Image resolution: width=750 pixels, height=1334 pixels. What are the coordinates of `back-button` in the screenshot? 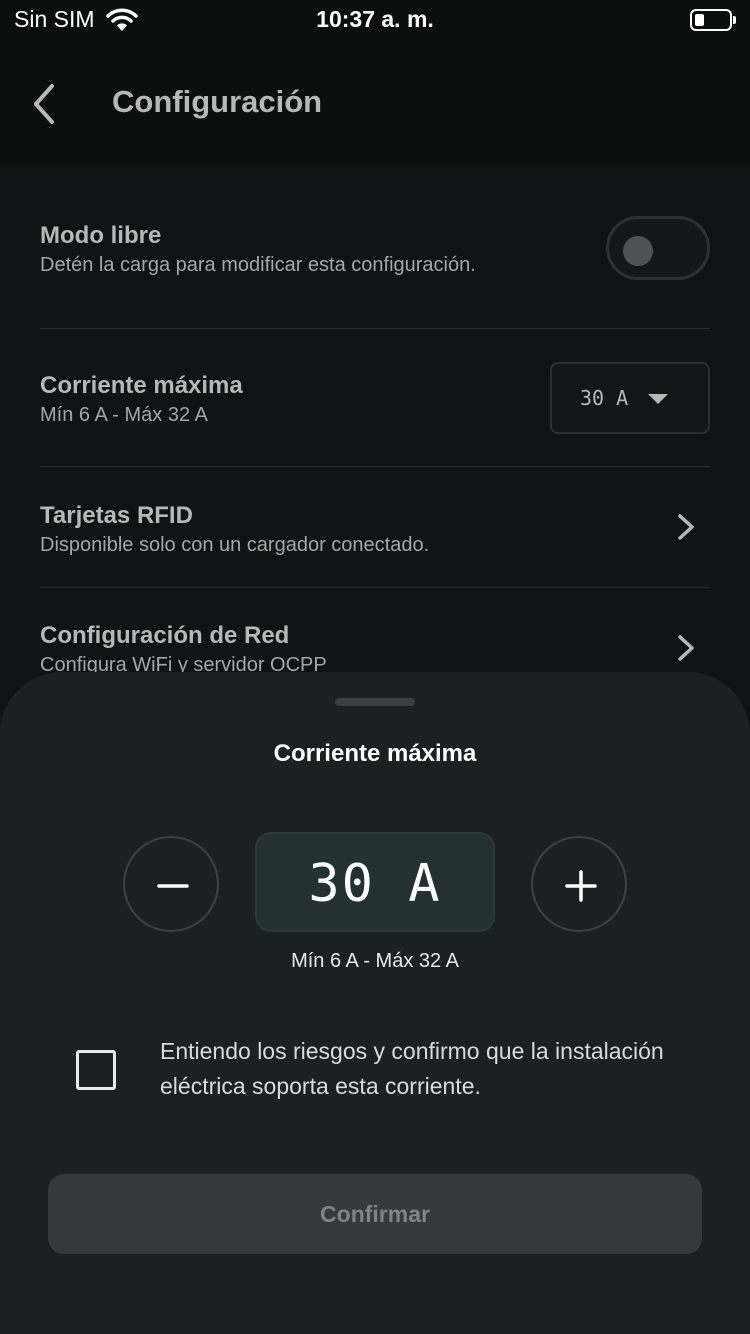 It's located at (44, 104).